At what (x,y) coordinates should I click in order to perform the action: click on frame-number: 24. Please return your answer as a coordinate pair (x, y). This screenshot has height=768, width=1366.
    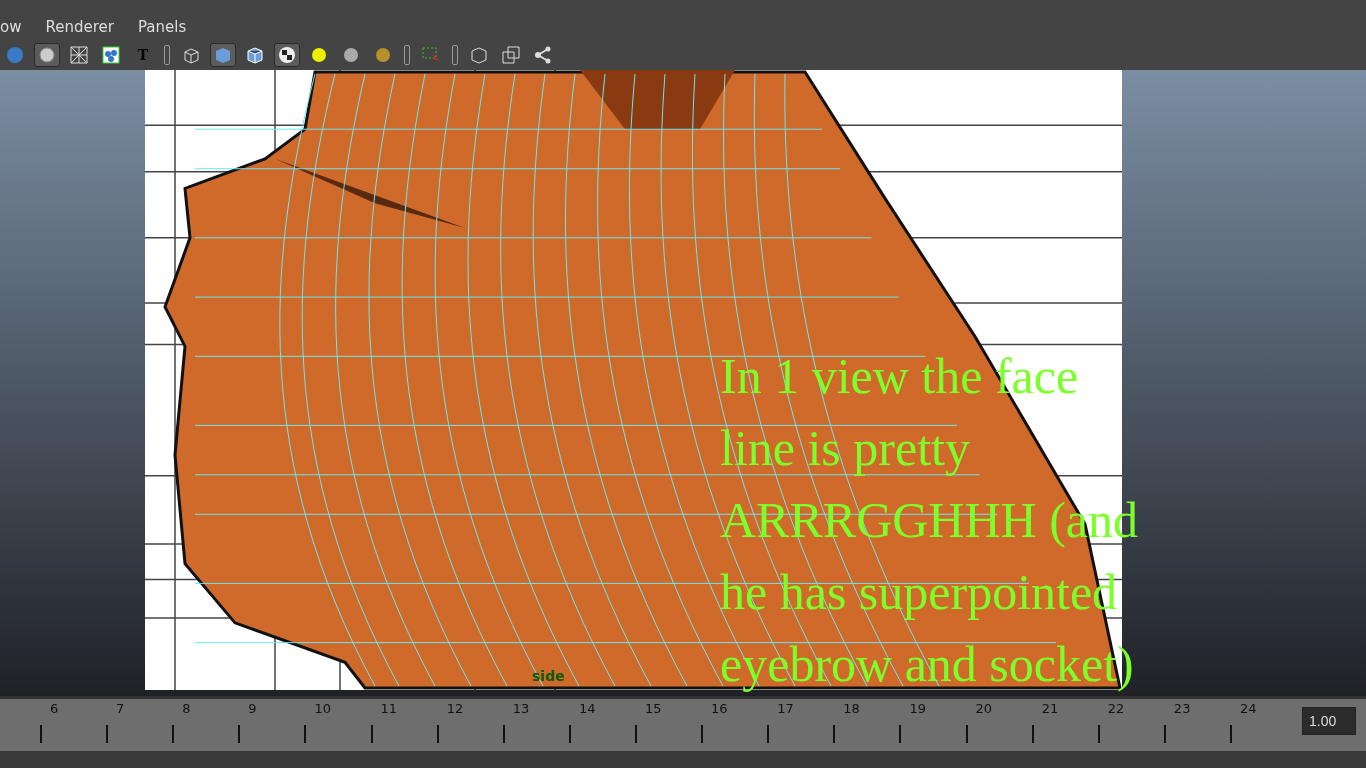
    Looking at the image, I should click on (1248, 708).